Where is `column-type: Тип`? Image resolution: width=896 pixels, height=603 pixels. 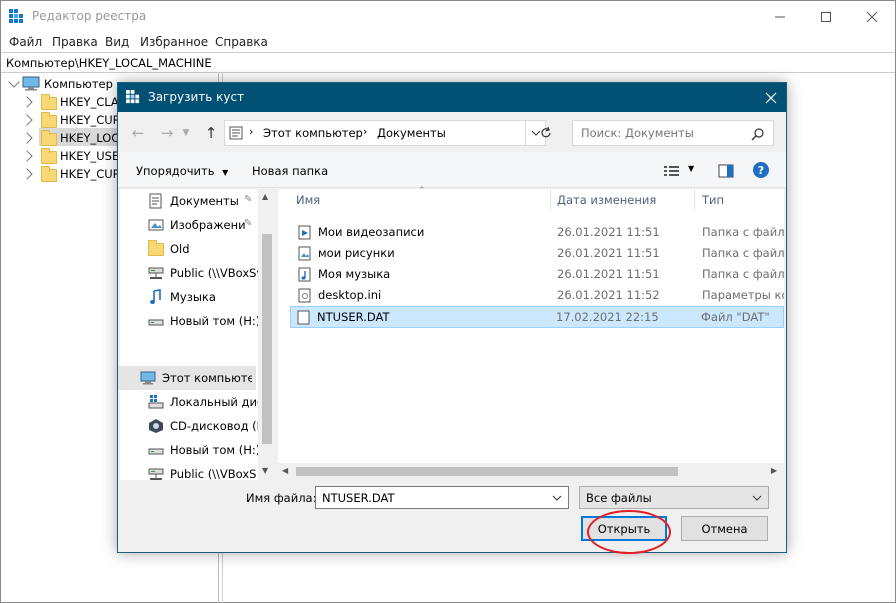
column-type: Тип is located at coordinates (713, 200).